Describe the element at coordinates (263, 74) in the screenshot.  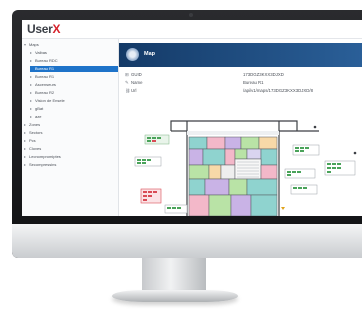
I see `property-value-guid: 173DGZ3KXX3DJXD` at that location.